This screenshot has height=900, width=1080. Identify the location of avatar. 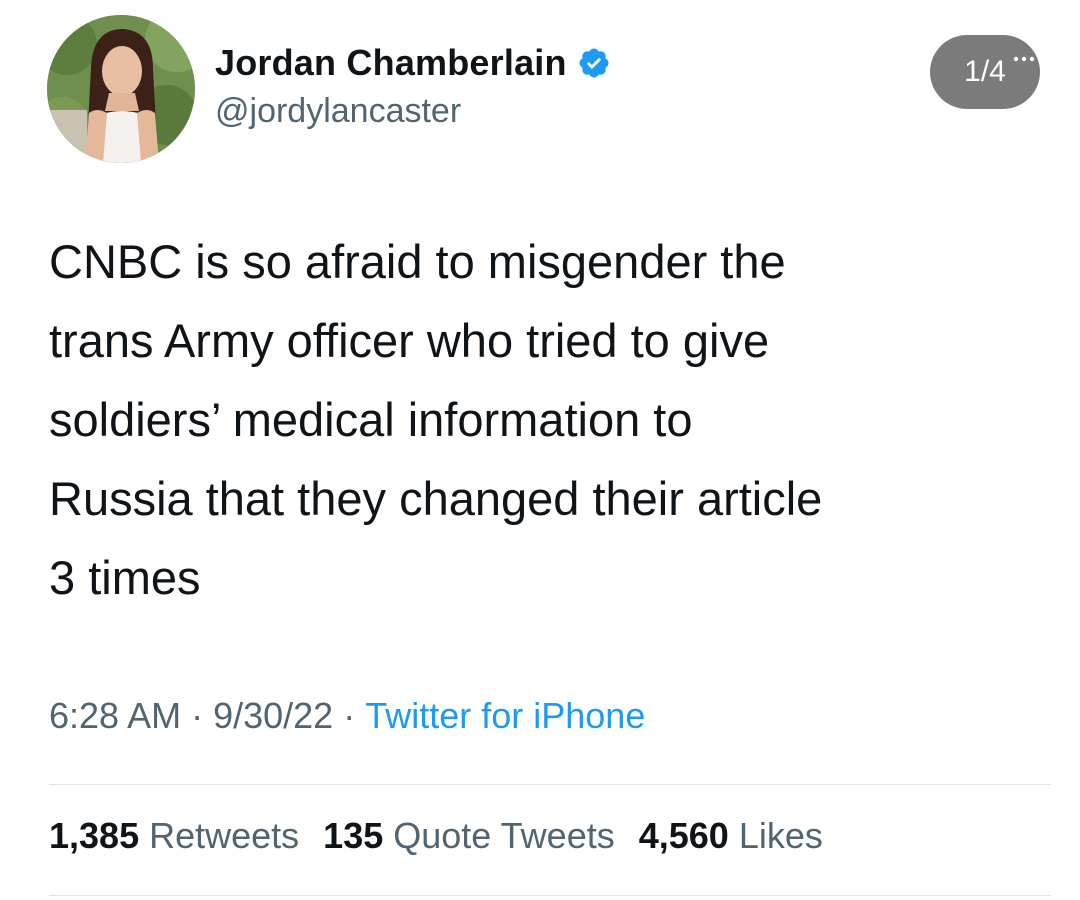
(121, 89).